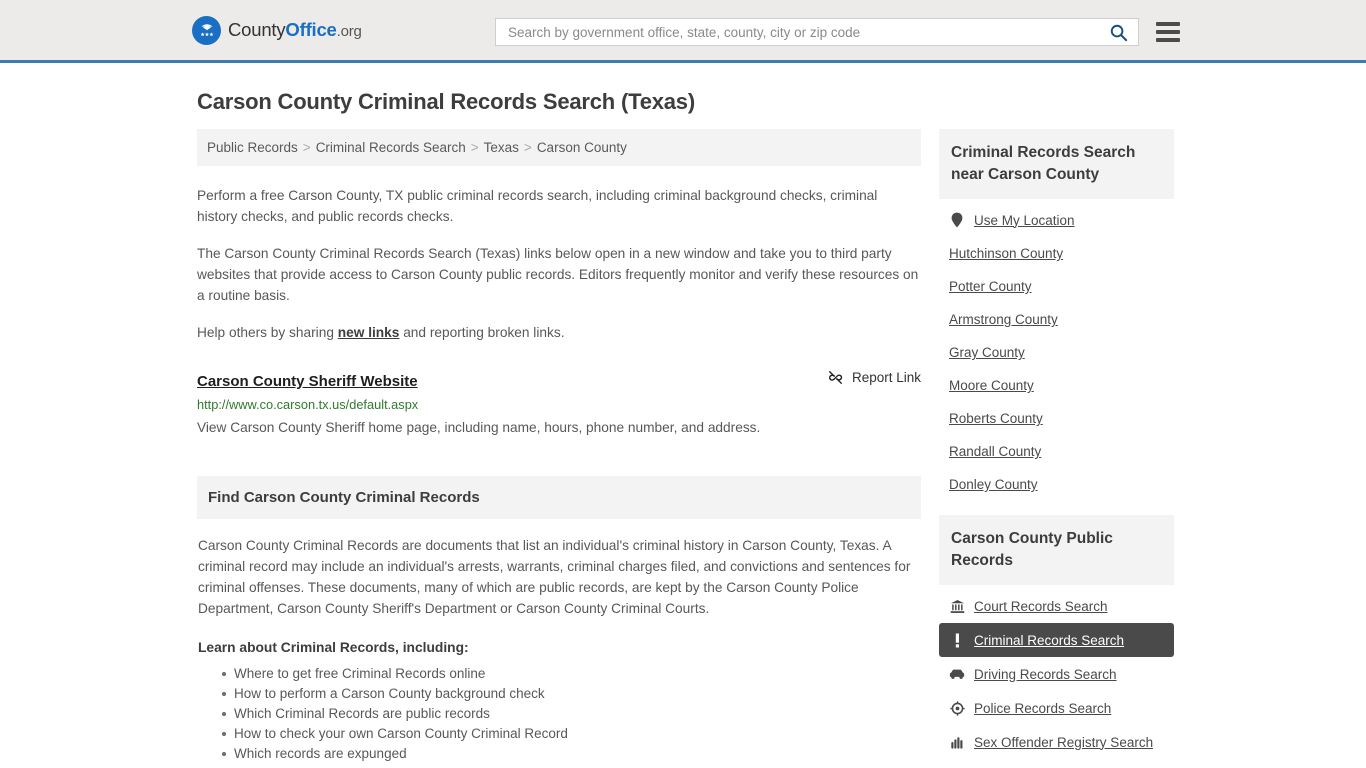 The height and width of the screenshot is (768, 1366). I want to click on site-logo: CountyOffice.org, so click(277, 30).